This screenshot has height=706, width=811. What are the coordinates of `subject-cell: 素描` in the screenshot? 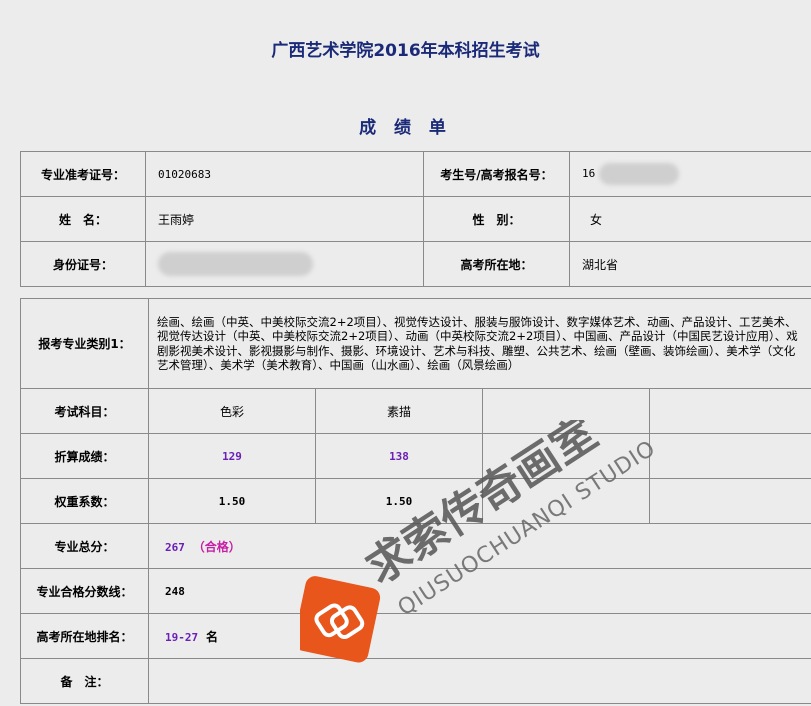 It's located at (399, 411).